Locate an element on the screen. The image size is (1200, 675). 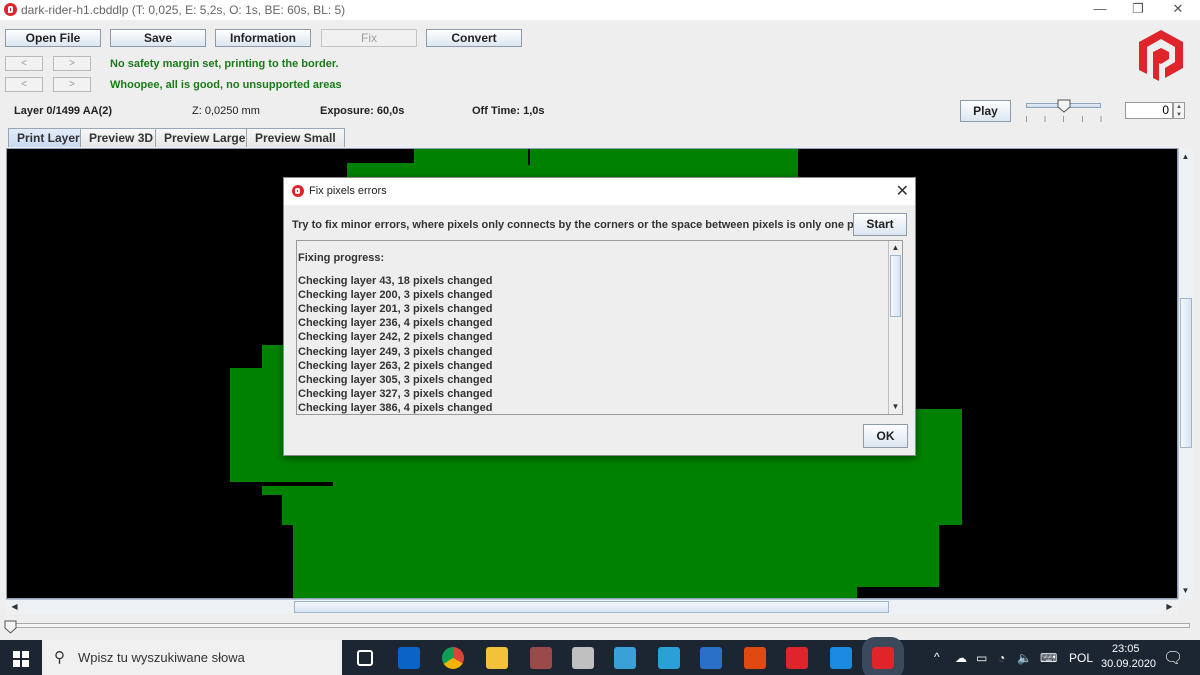
log-line: Checking layer 200, 3 pixels changed is located at coordinates (395, 295).